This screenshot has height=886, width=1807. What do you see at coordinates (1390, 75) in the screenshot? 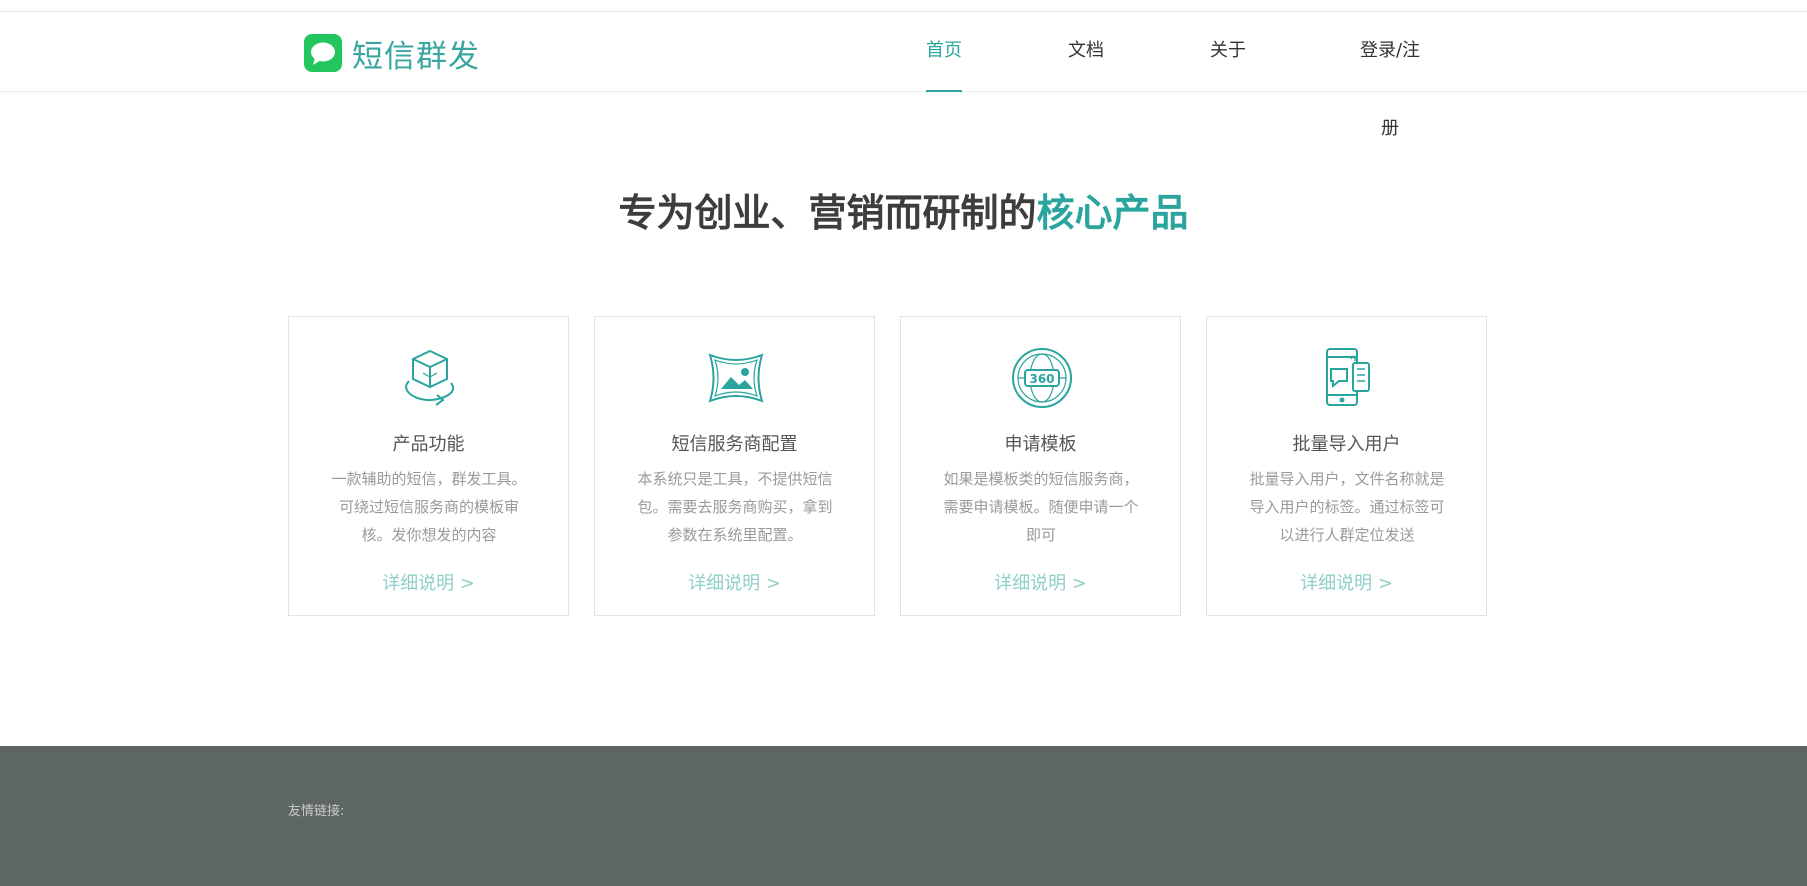
I see `nav-login-register: 登录/注册` at bounding box center [1390, 75].